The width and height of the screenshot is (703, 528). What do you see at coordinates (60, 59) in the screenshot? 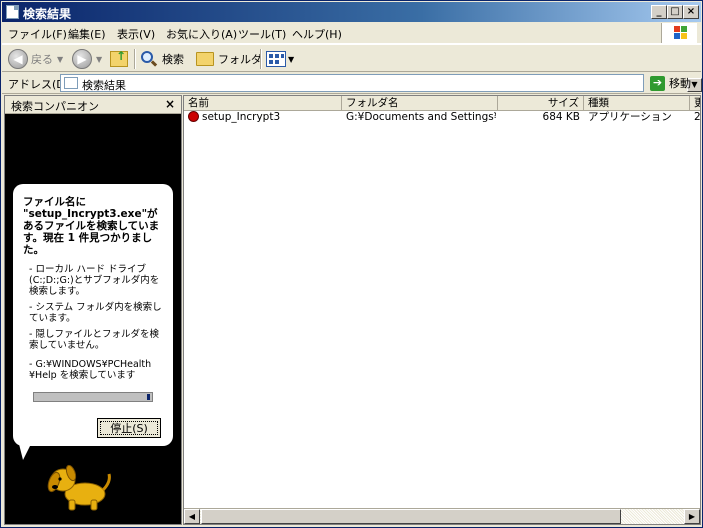
I see `back-dropdown-icon: ▼` at bounding box center [60, 59].